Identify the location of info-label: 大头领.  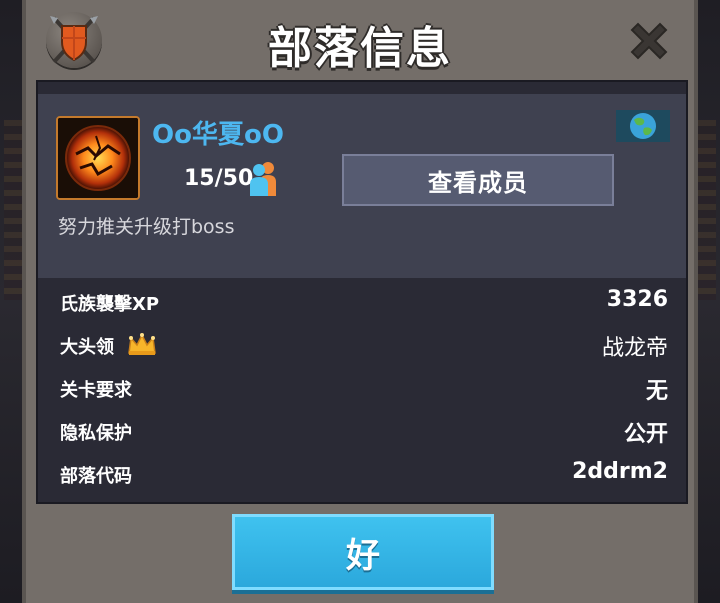
(87, 347).